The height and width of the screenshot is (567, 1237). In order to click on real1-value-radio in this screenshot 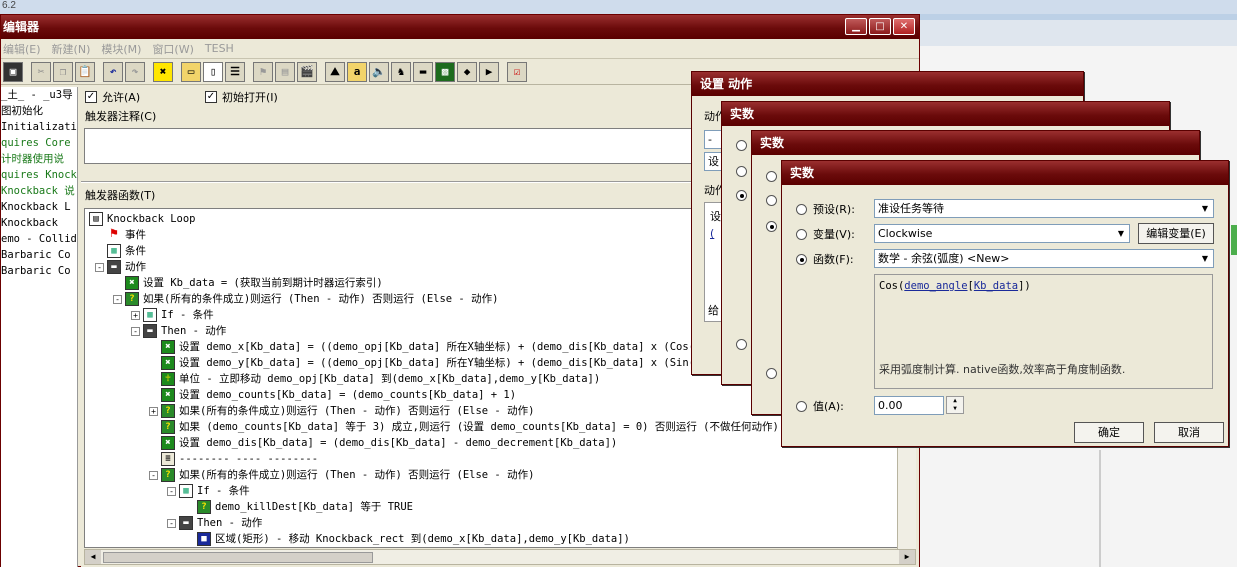, I will do `click(741, 344)`.